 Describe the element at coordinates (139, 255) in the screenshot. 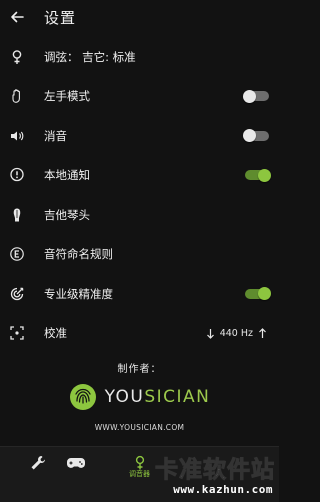

I see `setting-note-naming: 音符命名规则` at that location.